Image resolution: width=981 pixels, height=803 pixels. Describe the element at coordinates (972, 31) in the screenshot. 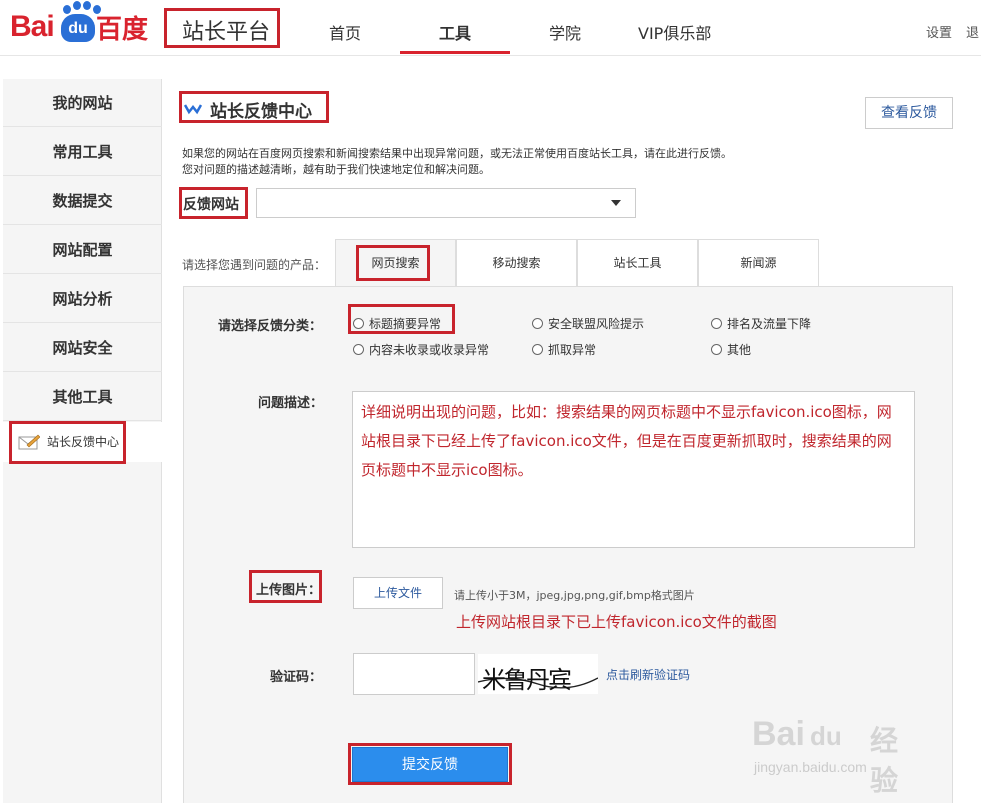

I see `logout-link: 退` at that location.